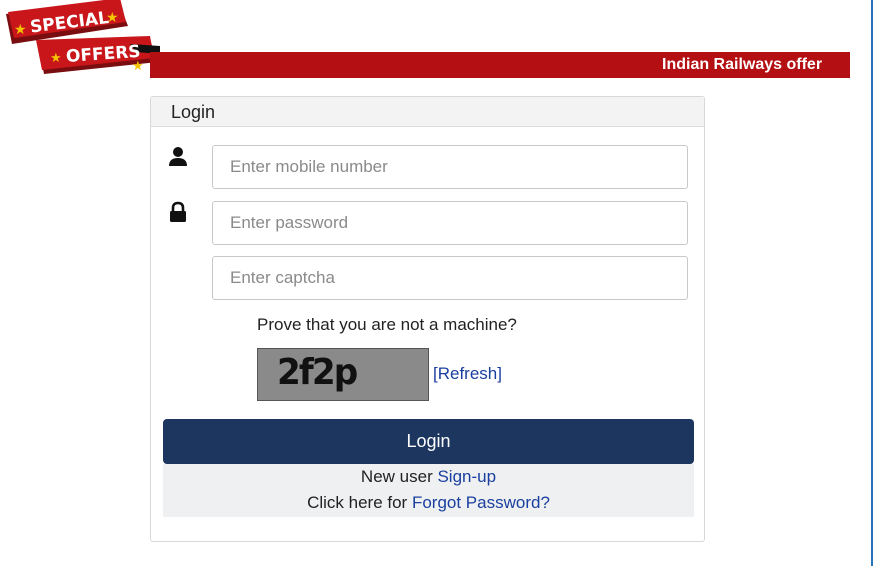  I want to click on offer-banner-text: Indian Railways offer, so click(742, 64).